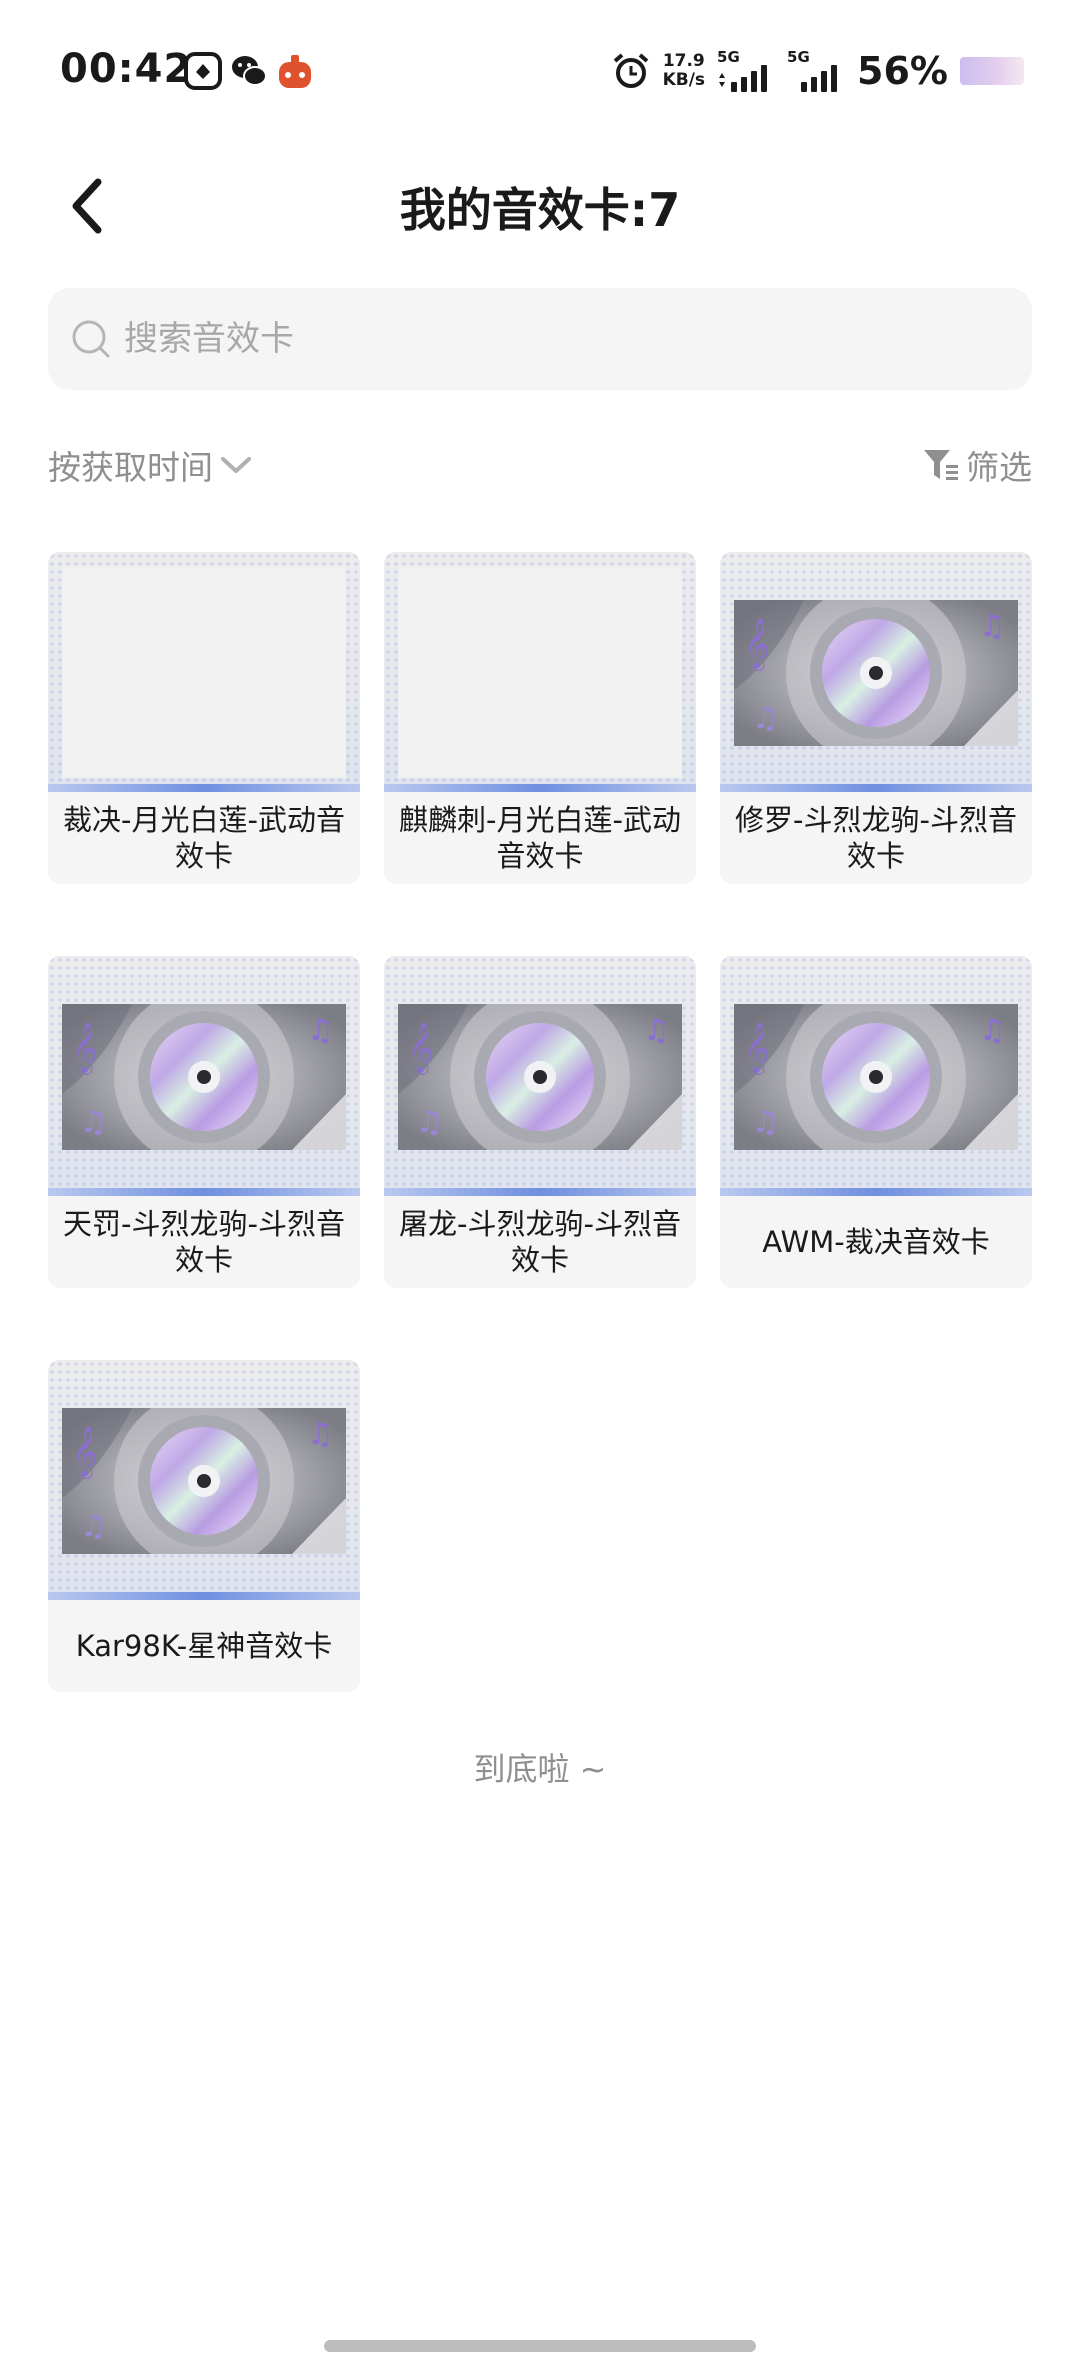 The image size is (1080, 2376). I want to click on sound-card: 裁决-月光白莲-武动音效卡, so click(204, 718).